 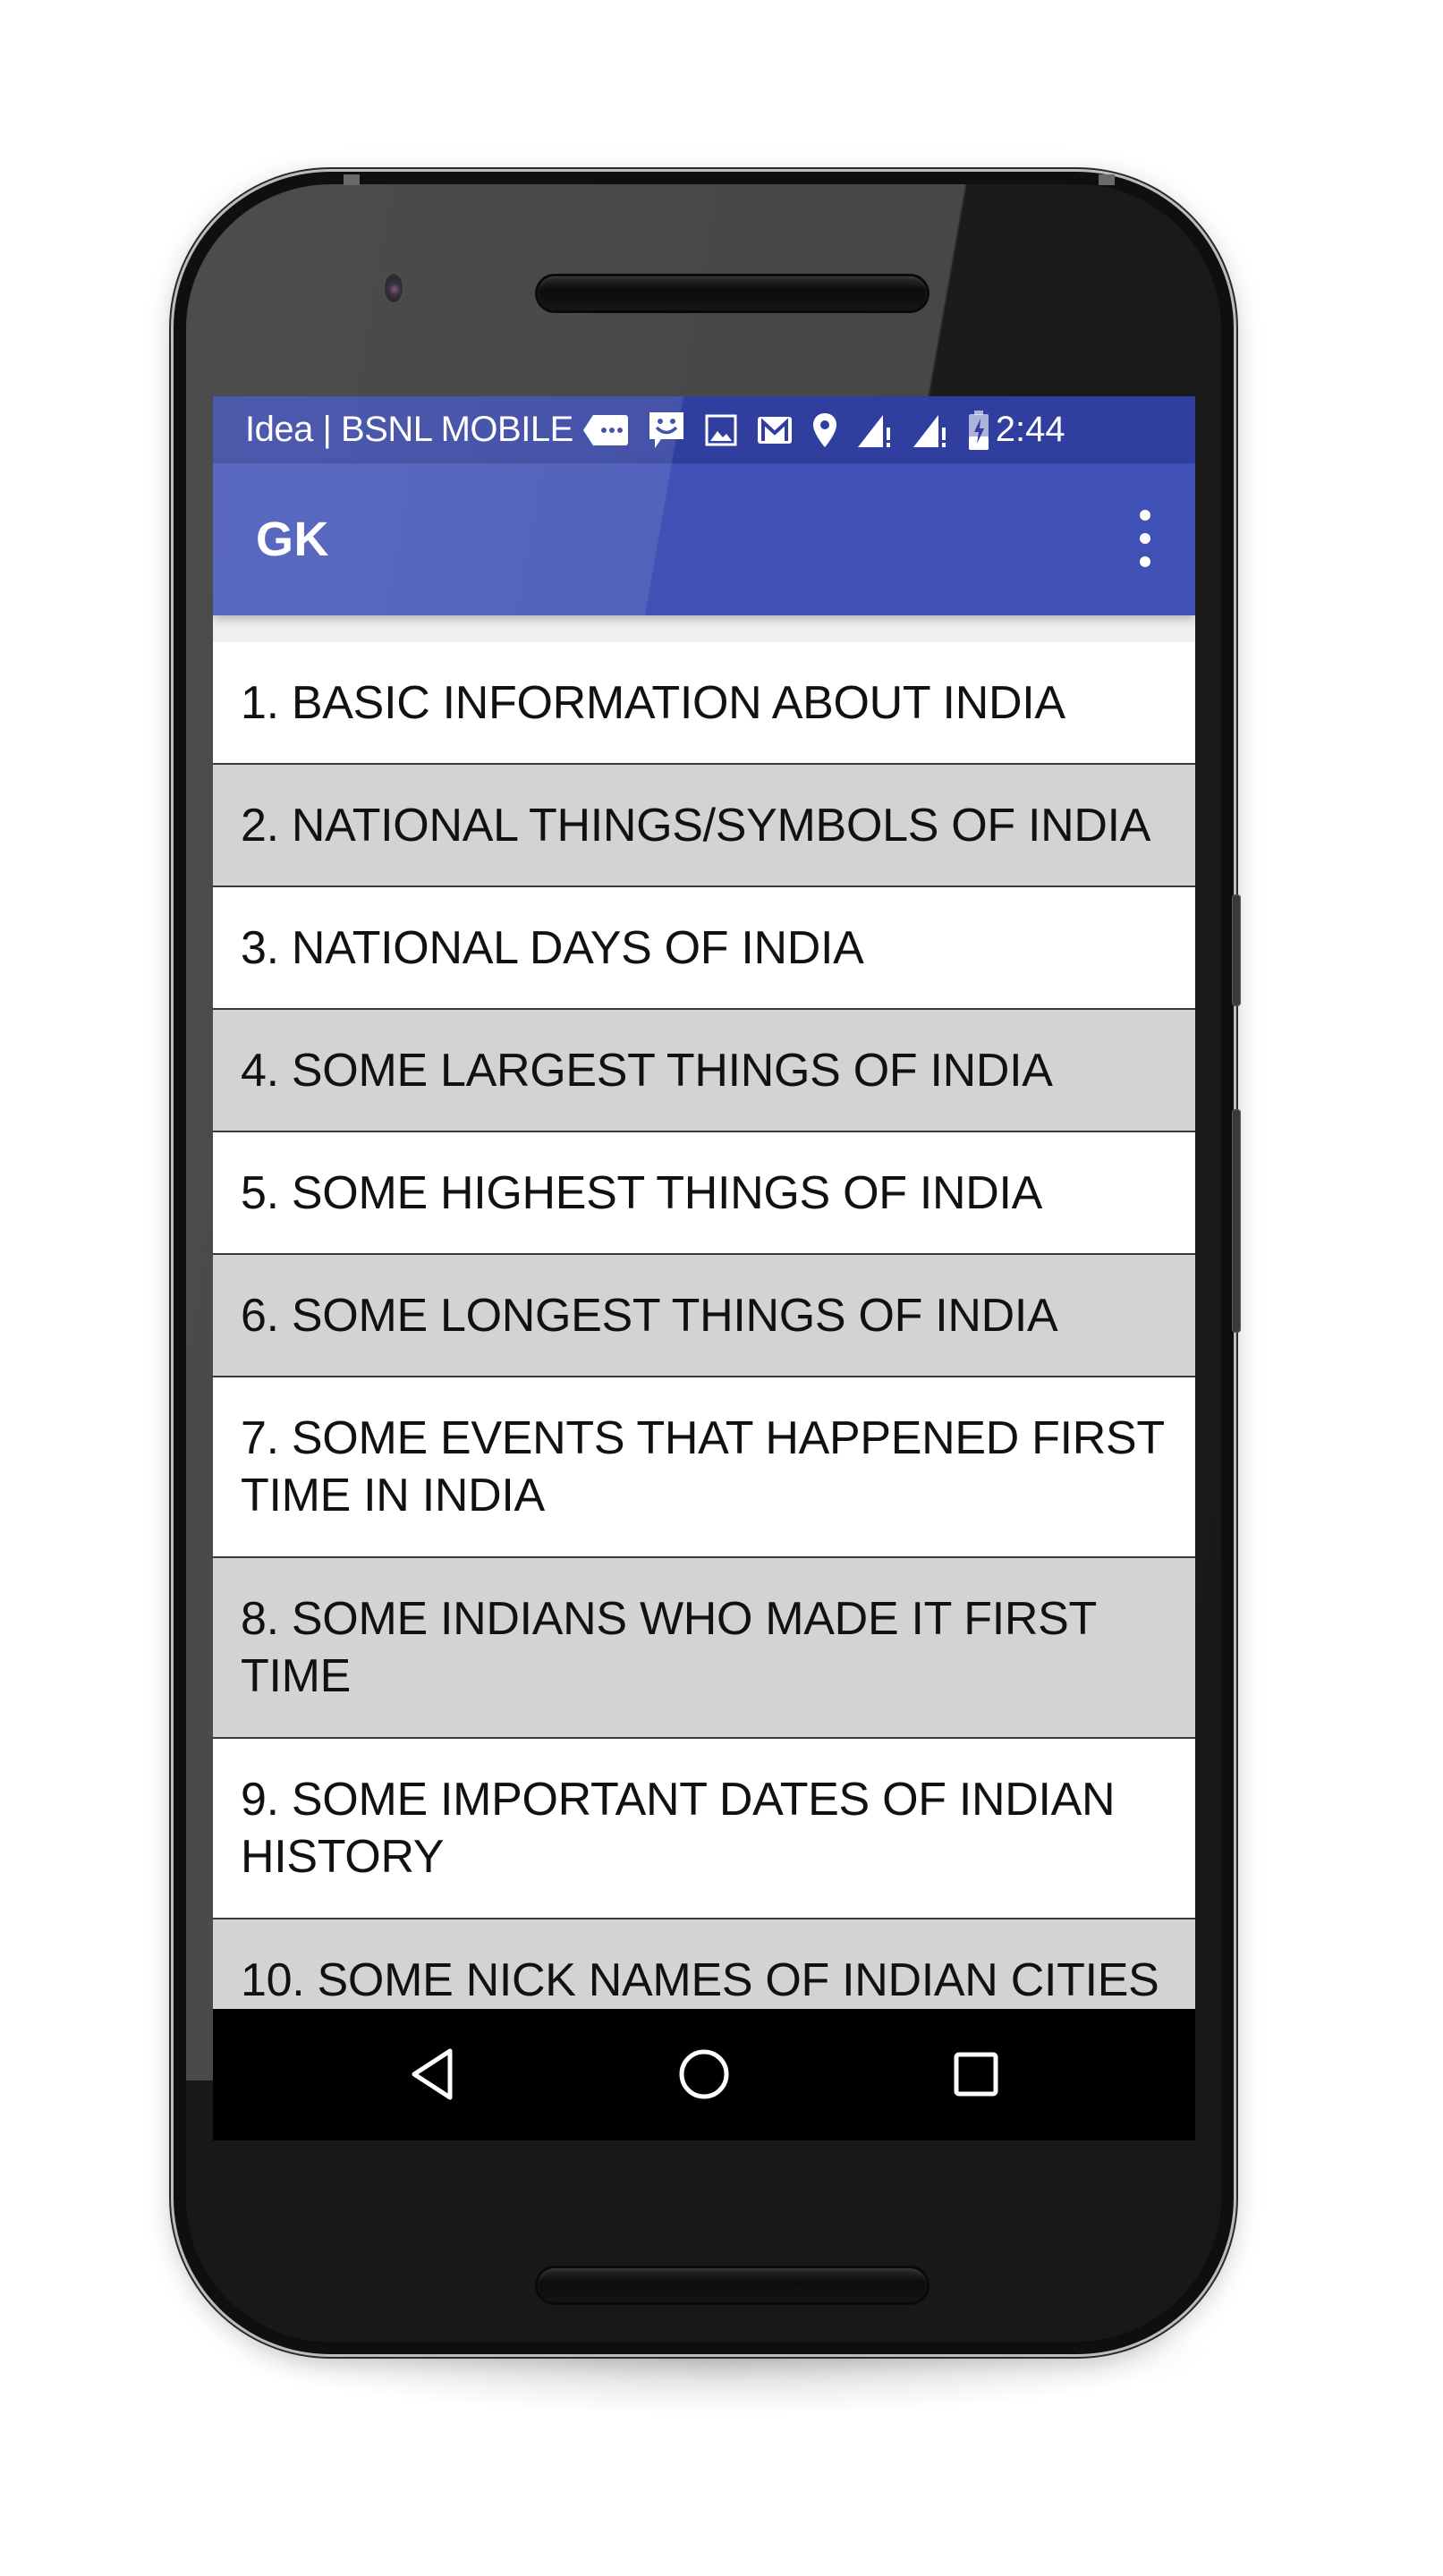 I want to click on volume-button, so click(x=1236, y=1221).